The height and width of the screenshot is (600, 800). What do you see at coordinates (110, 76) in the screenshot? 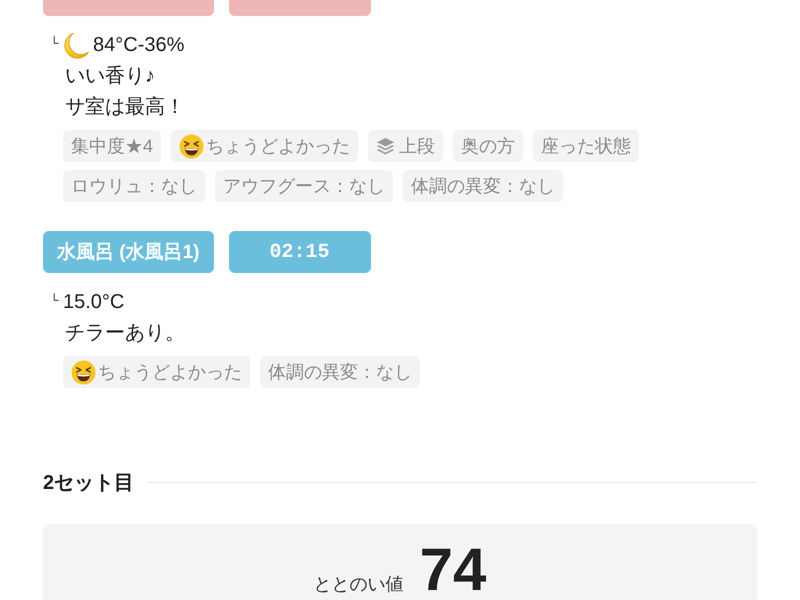
I see `note-text: いい香り♪` at bounding box center [110, 76].